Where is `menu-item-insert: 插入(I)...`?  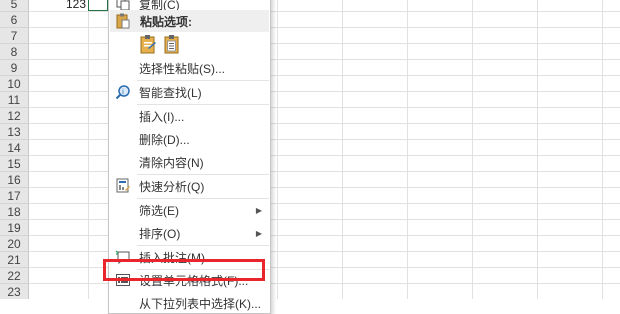
menu-item-insert: 插入(I)... is located at coordinates (189, 116).